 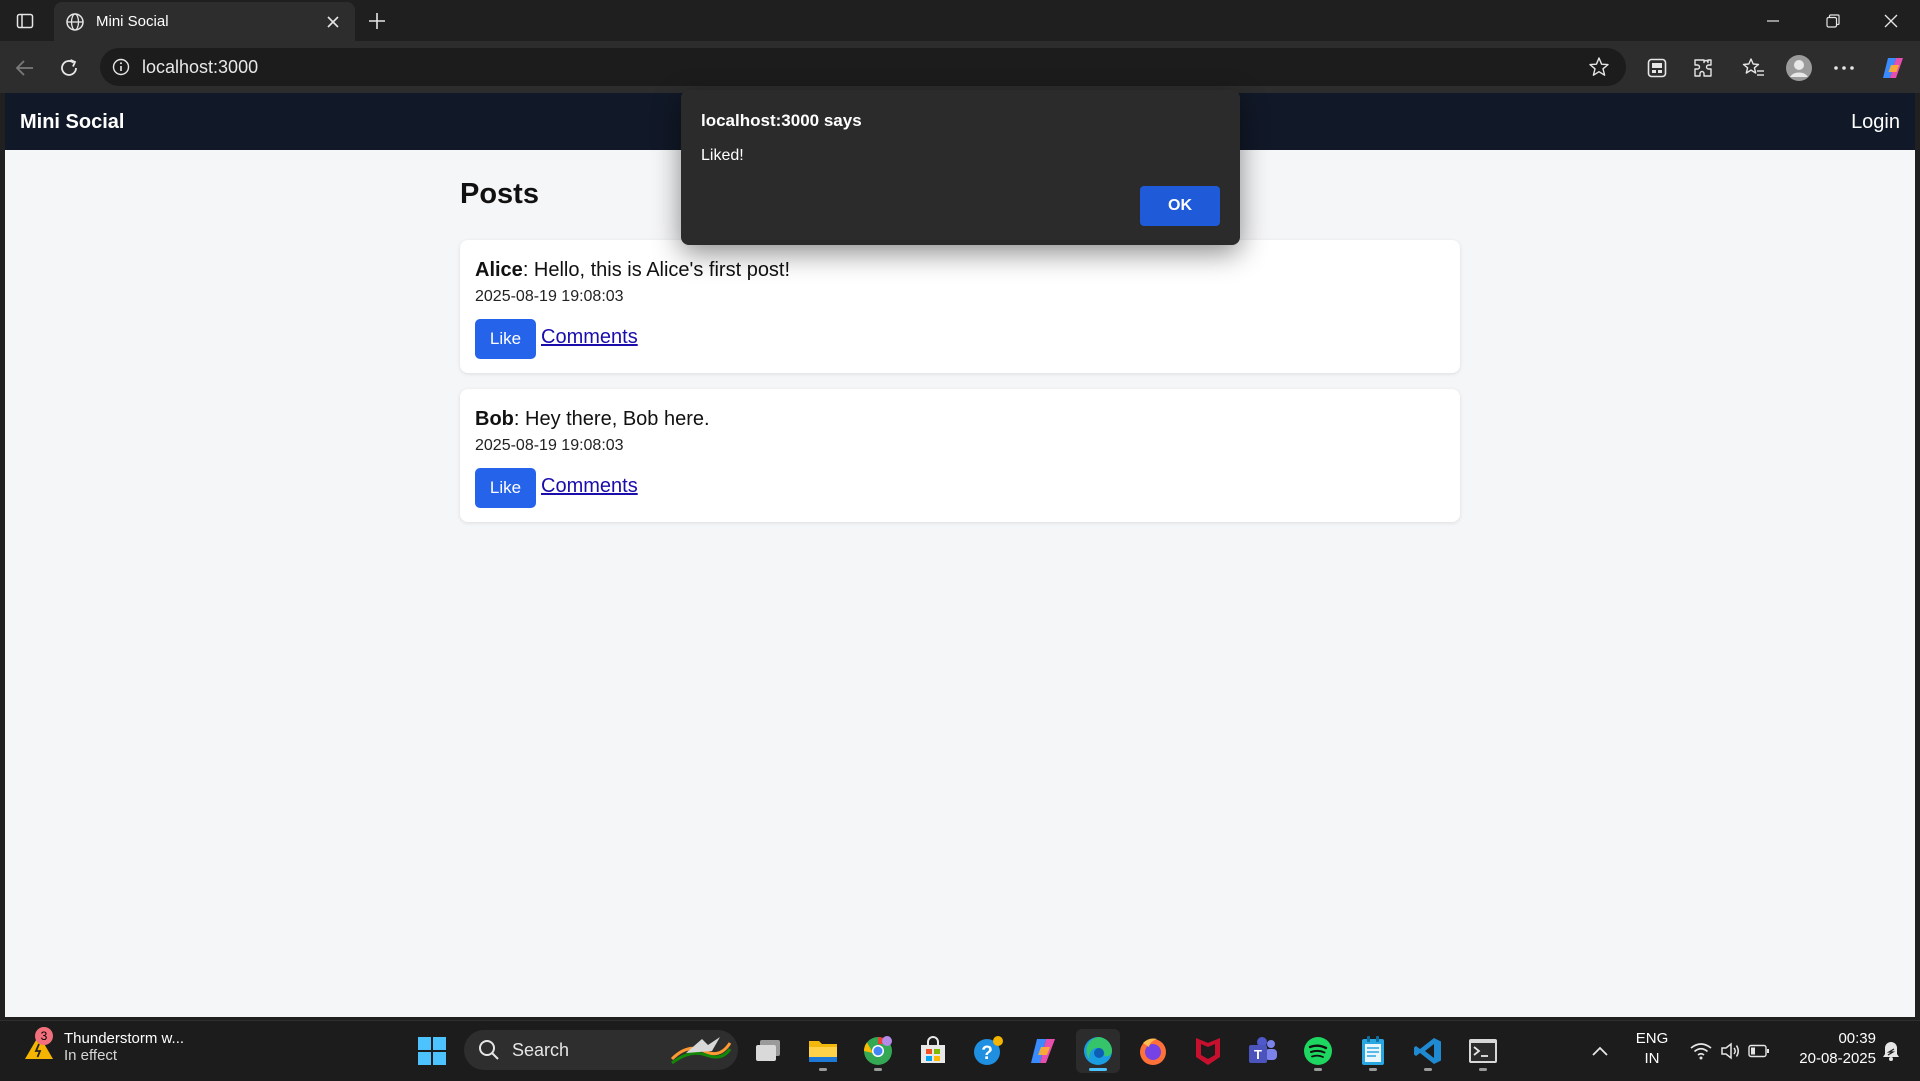 I want to click on language-code: ENG, so click(x=1652, y=1038).